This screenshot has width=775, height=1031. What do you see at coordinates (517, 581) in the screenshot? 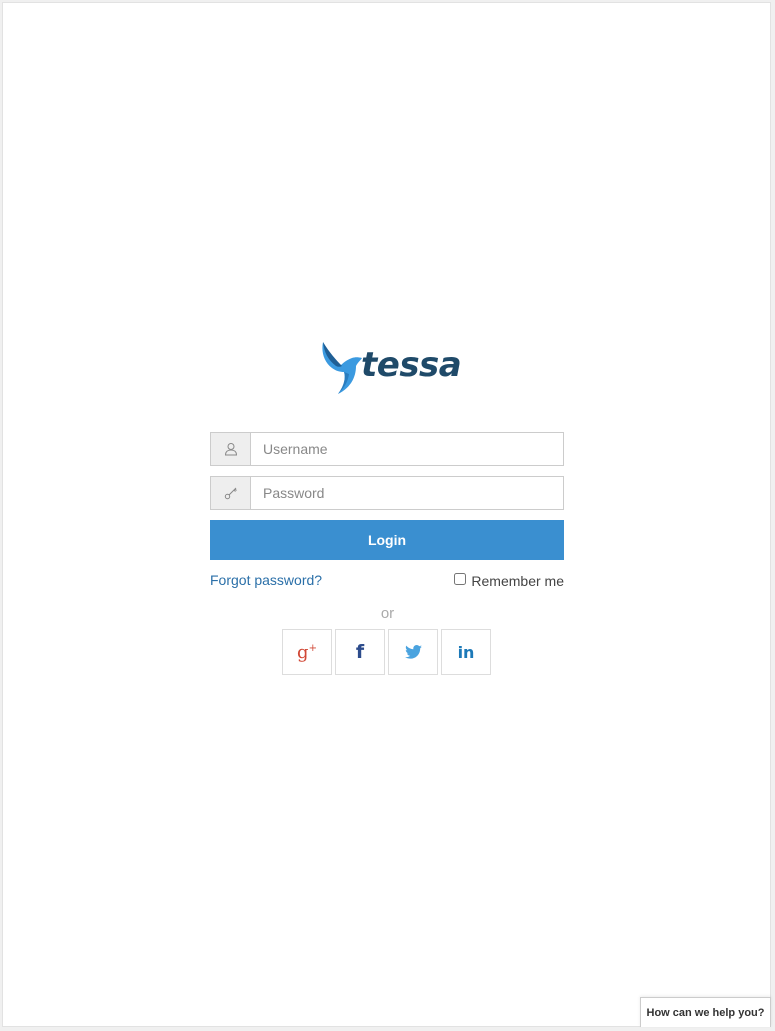
I see `remember-me-label: Remember me` at bounding box center [517, 581].